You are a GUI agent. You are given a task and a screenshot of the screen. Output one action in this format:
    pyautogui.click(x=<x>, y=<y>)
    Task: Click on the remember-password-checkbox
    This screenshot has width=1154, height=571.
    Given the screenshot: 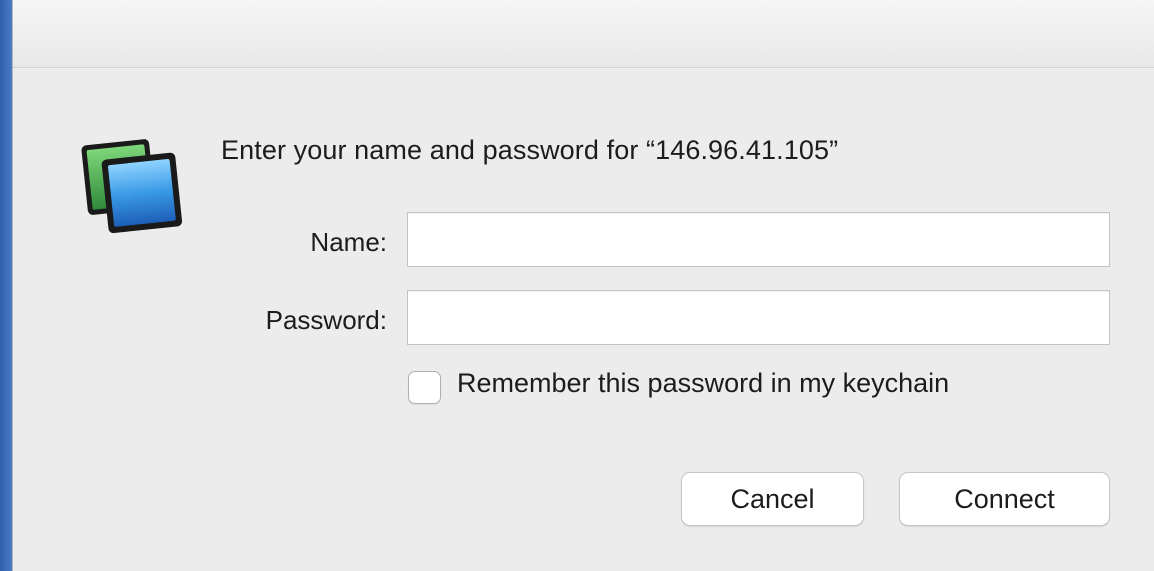 What is the action you would take?
    pyautogui.click(x=424, y=387)
    